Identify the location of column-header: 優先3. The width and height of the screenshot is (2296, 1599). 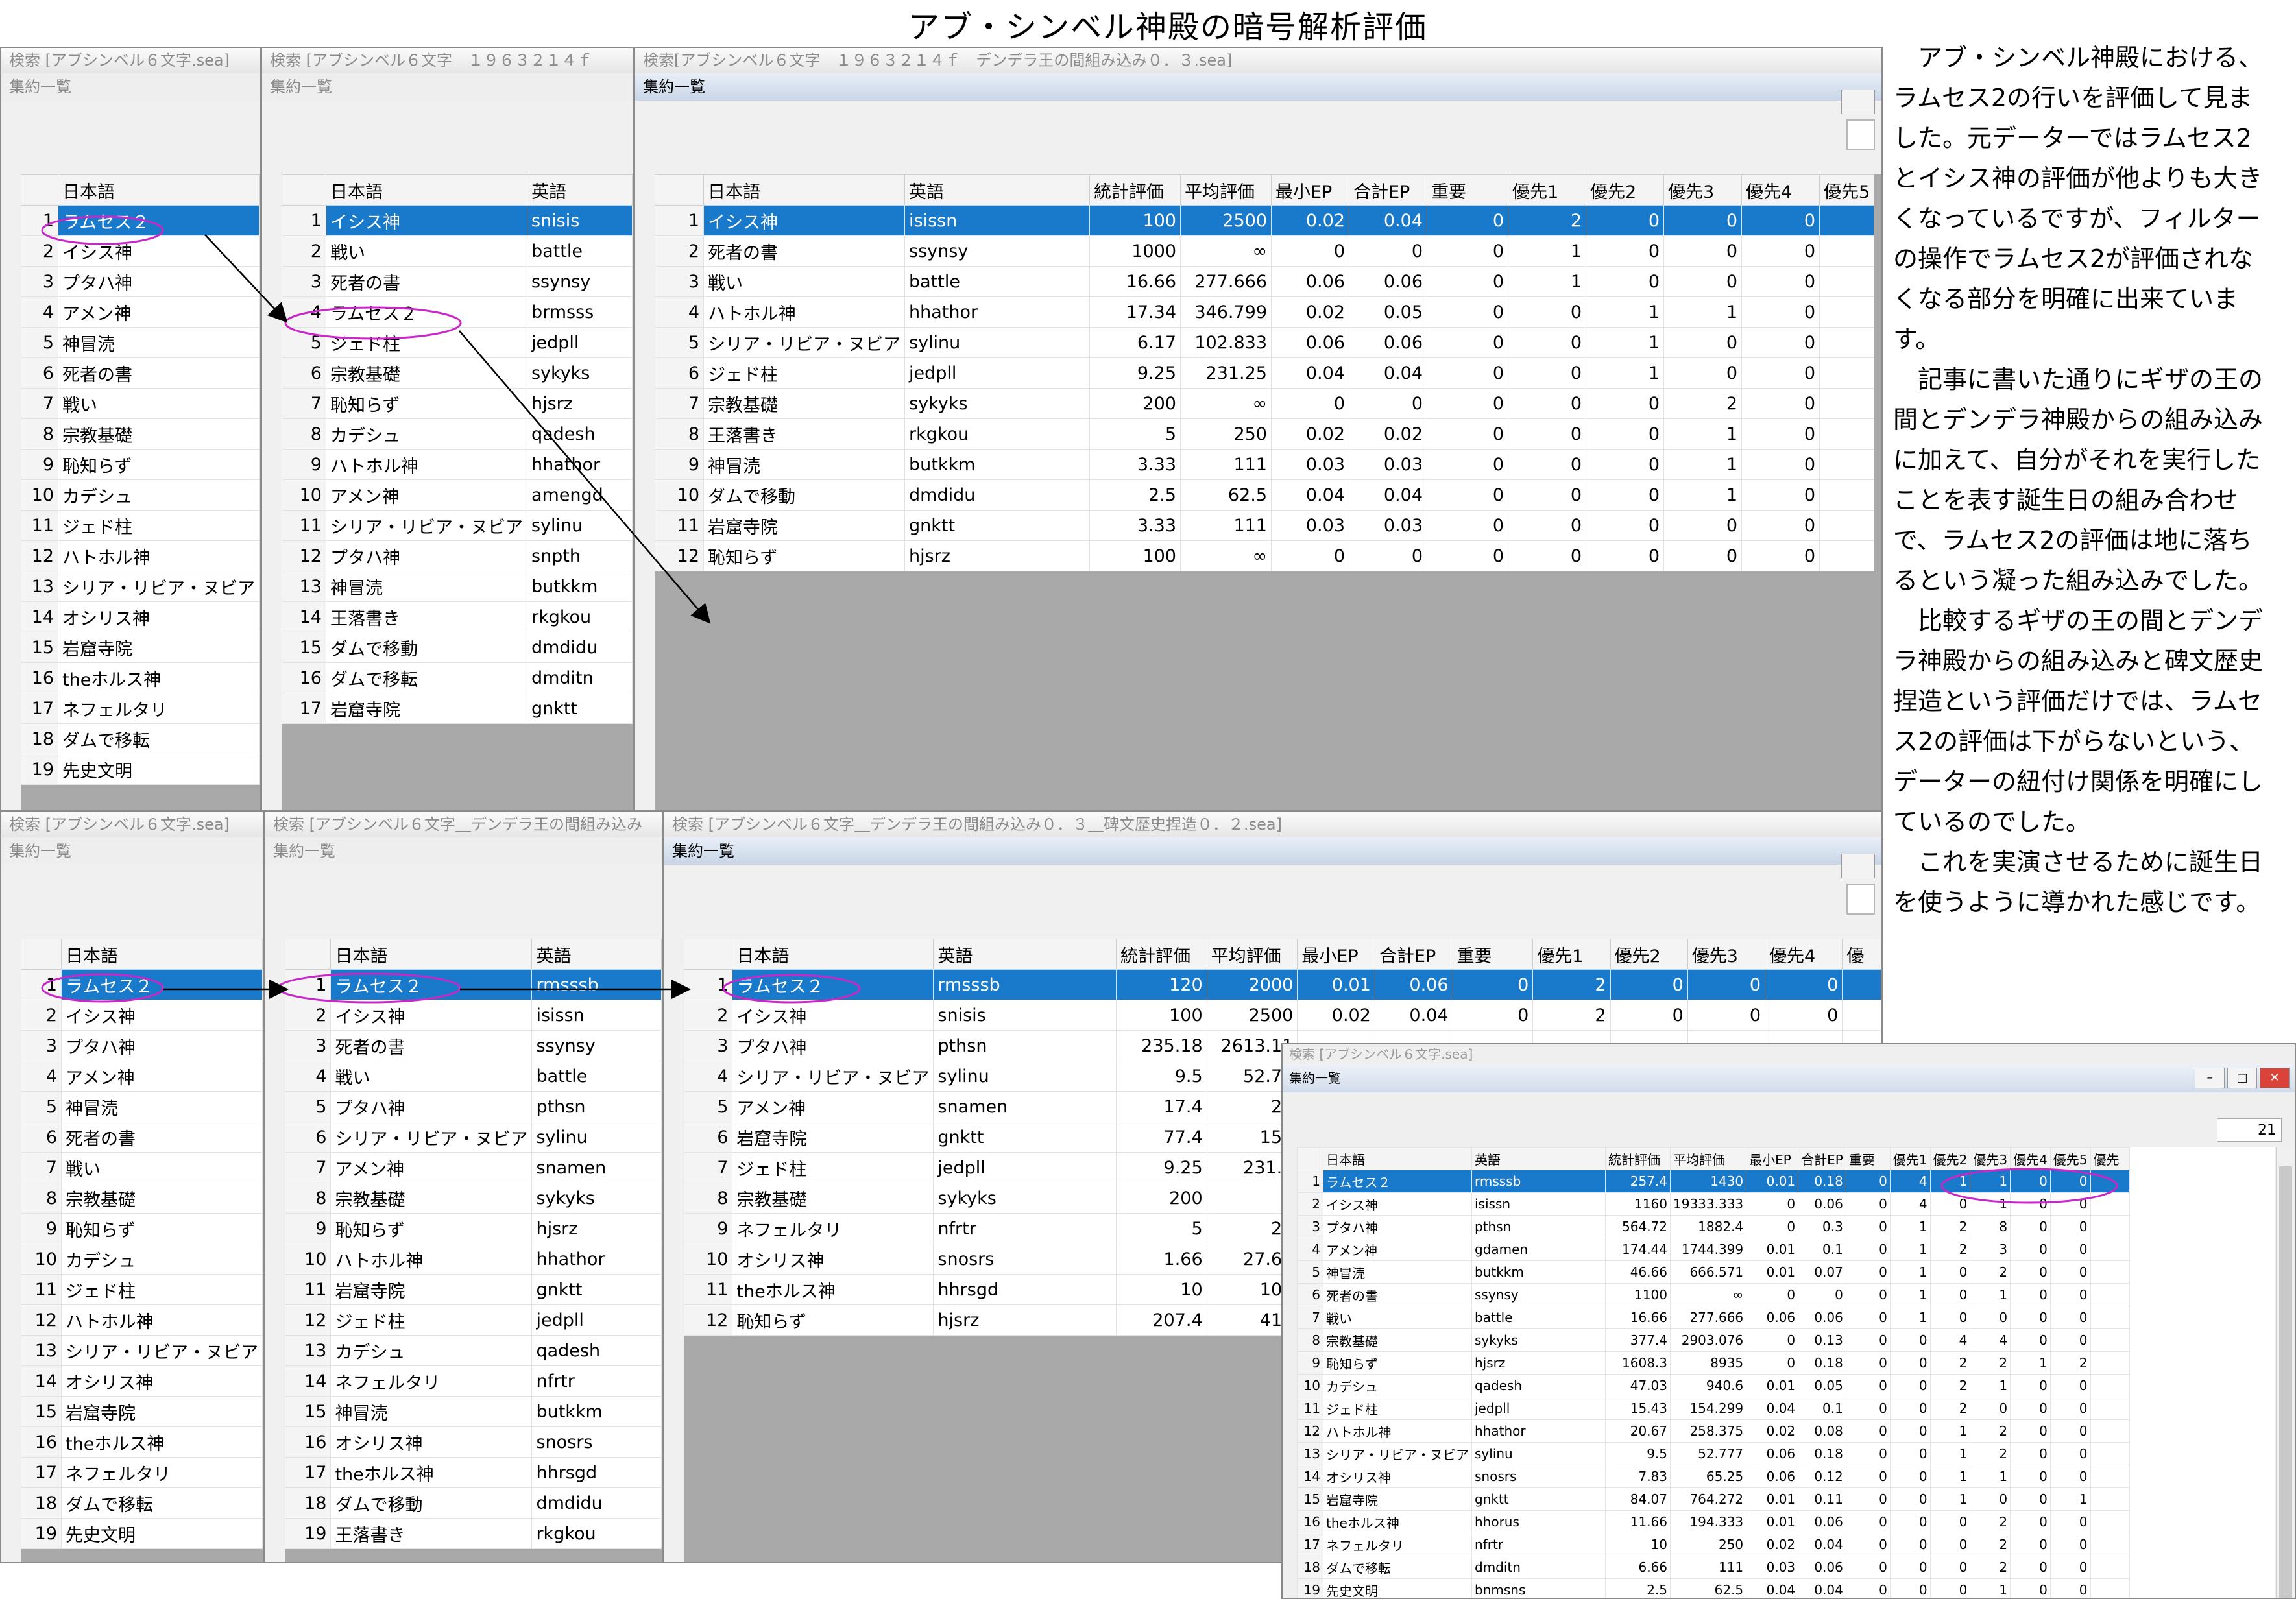
(1990, 1158).